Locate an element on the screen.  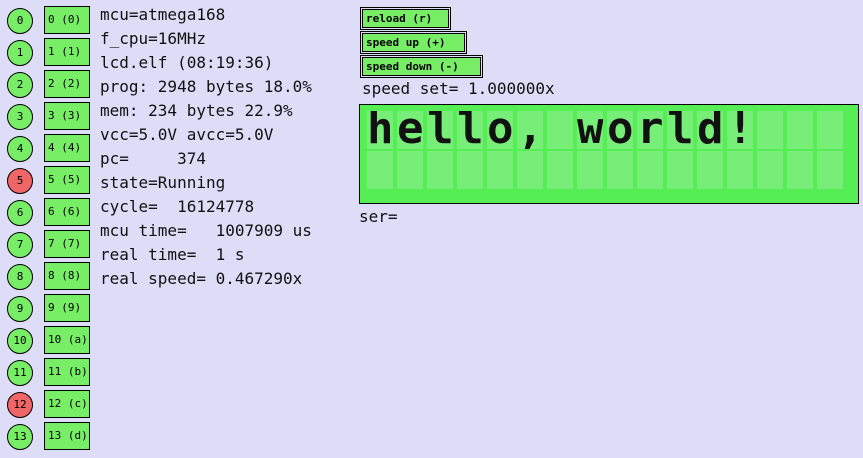
pin-indicator: 9 is located at coordinates (20, 309).